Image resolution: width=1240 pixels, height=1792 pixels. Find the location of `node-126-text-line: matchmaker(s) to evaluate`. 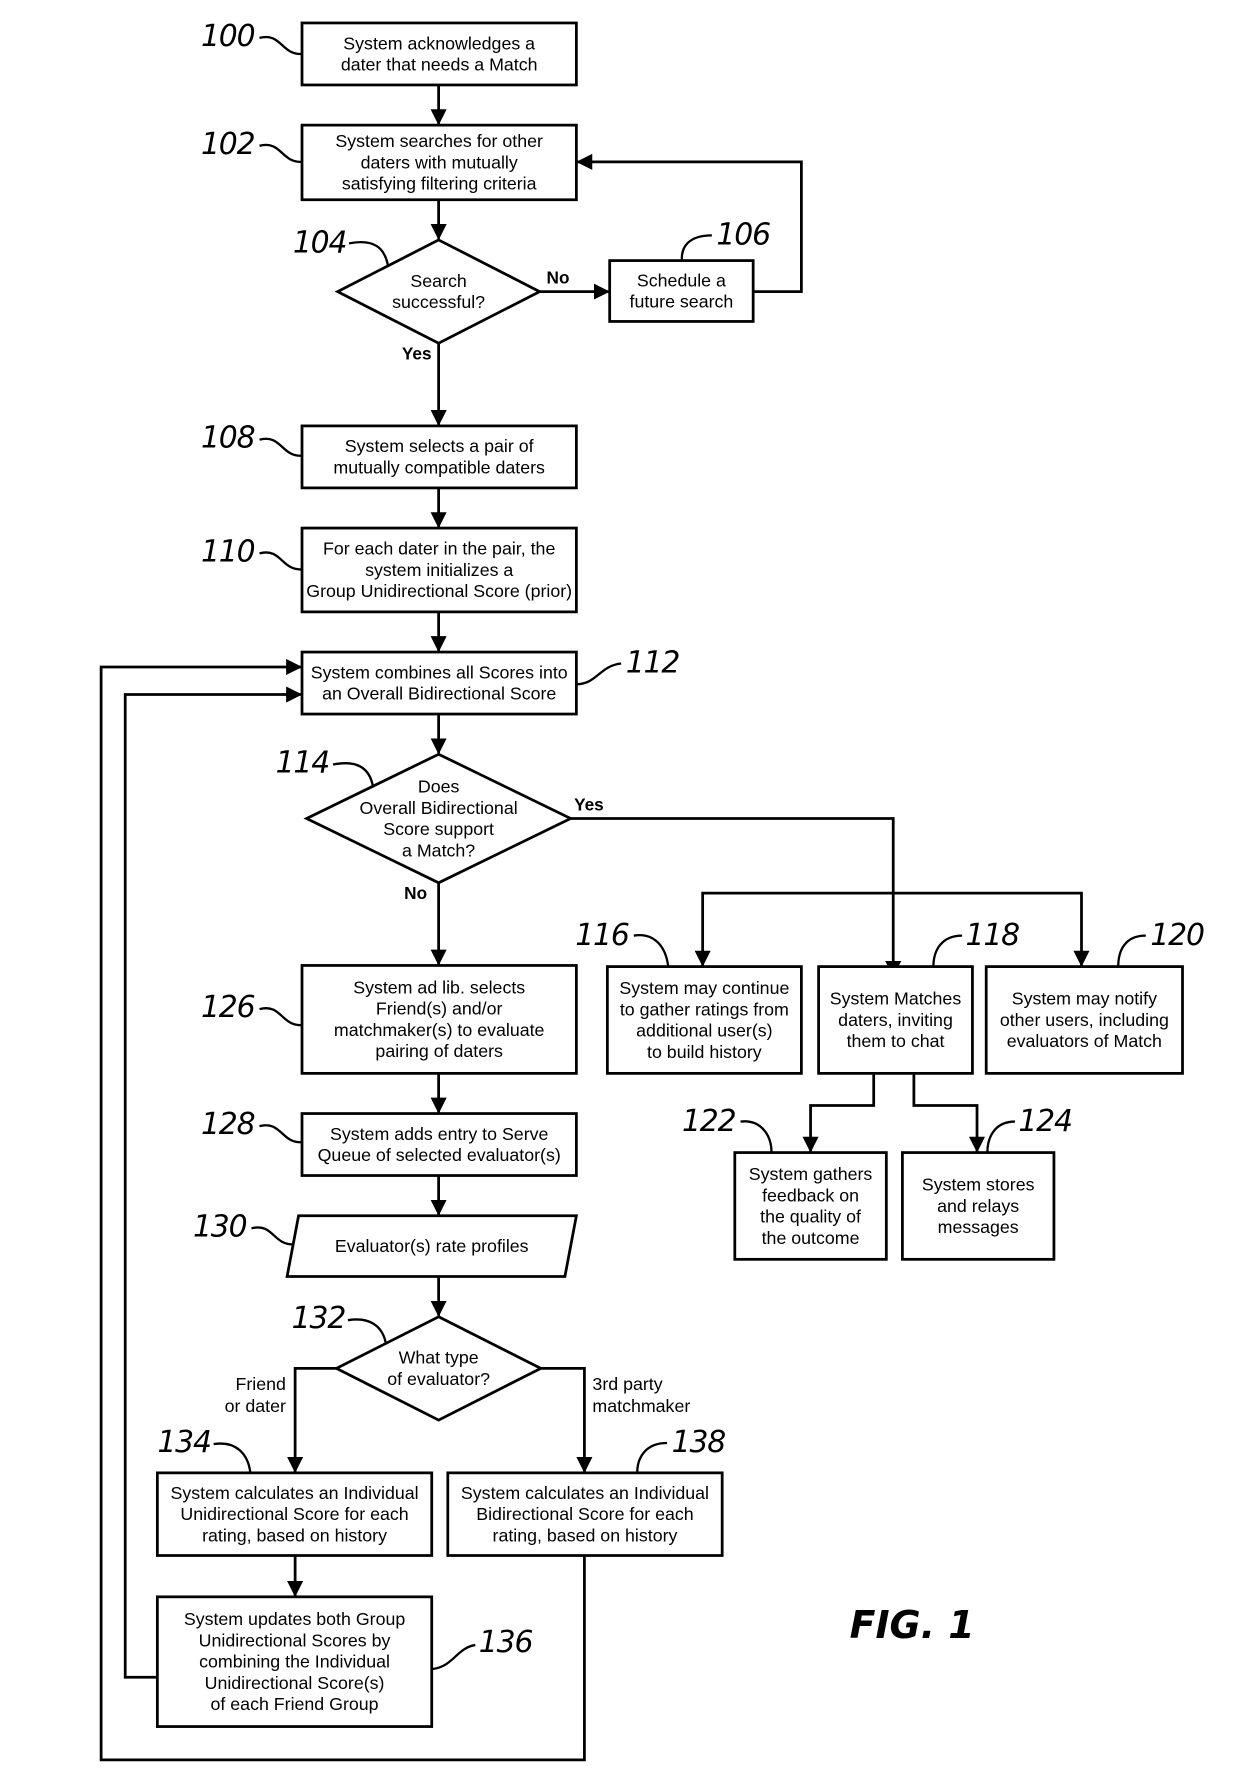

node-126-text-line: matchmaker(s) to evaluate is located at coordinates (439, 1030).